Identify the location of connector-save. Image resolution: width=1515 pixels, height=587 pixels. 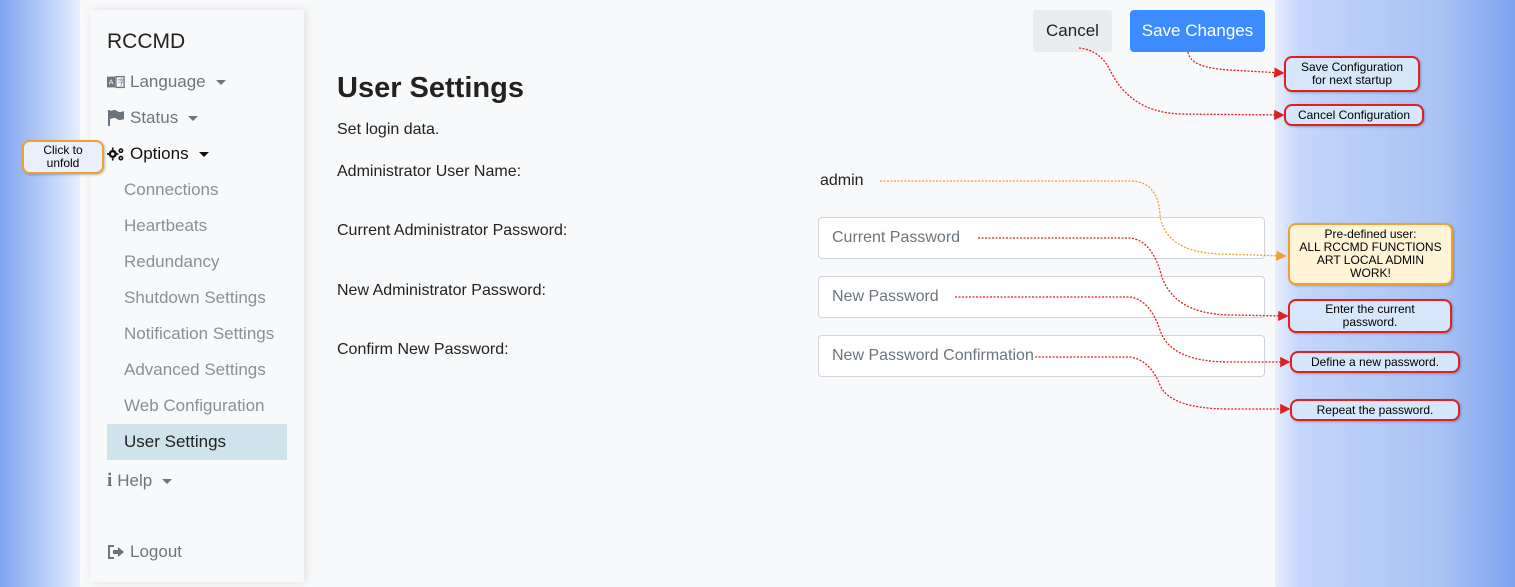
(1236, 64).